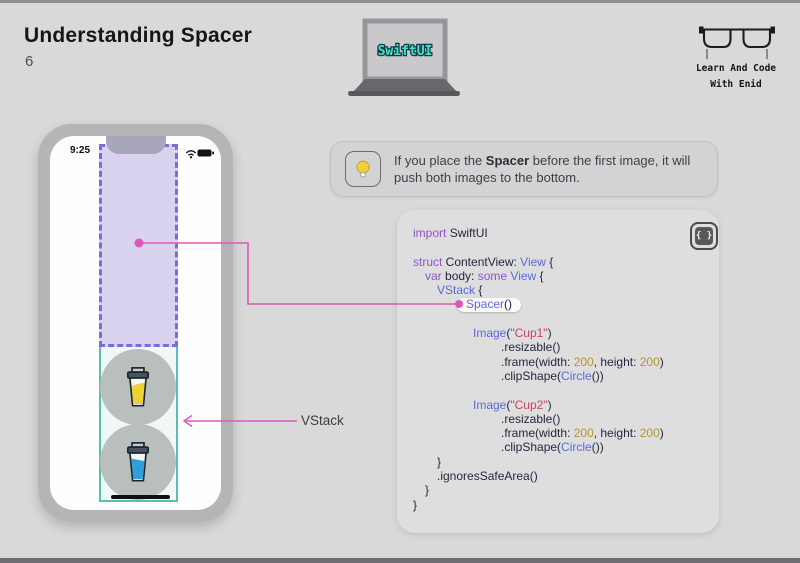 The image size is (800, 563). Describe the element at coordinates (440, 160) in the screenshot. I see `tip-text-before: If you place the` at that location.